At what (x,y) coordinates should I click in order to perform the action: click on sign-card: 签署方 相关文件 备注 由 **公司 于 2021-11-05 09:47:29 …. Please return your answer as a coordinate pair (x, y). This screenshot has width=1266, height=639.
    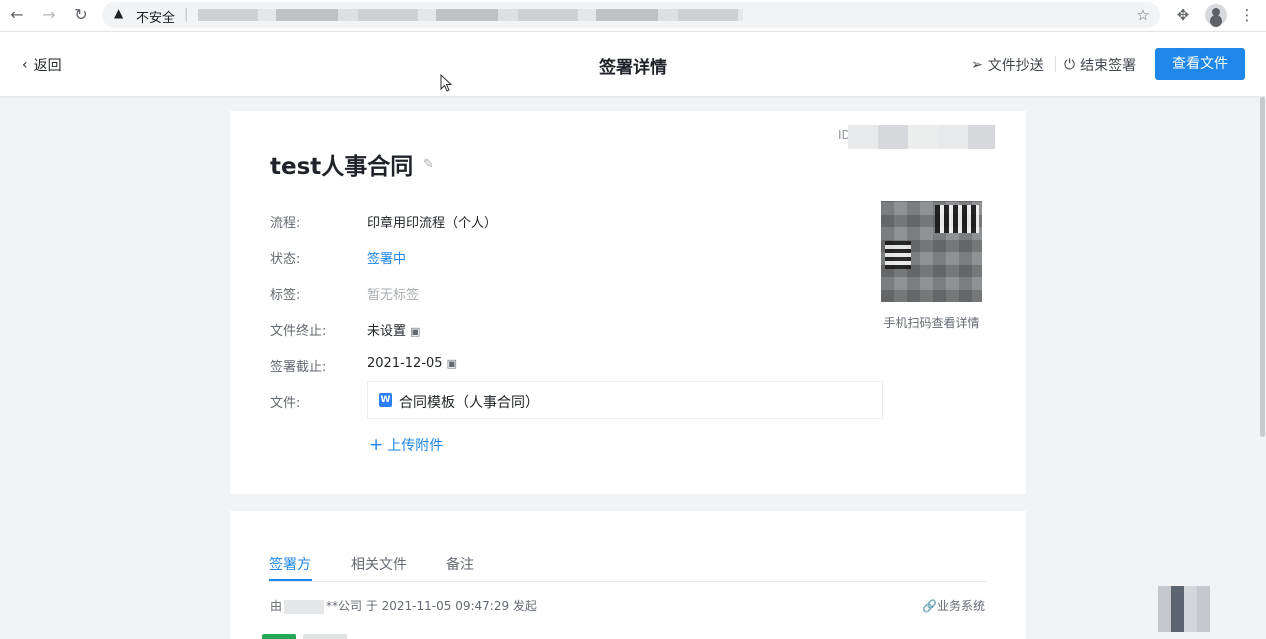
    Looking at the image, I should click on (628, 575).